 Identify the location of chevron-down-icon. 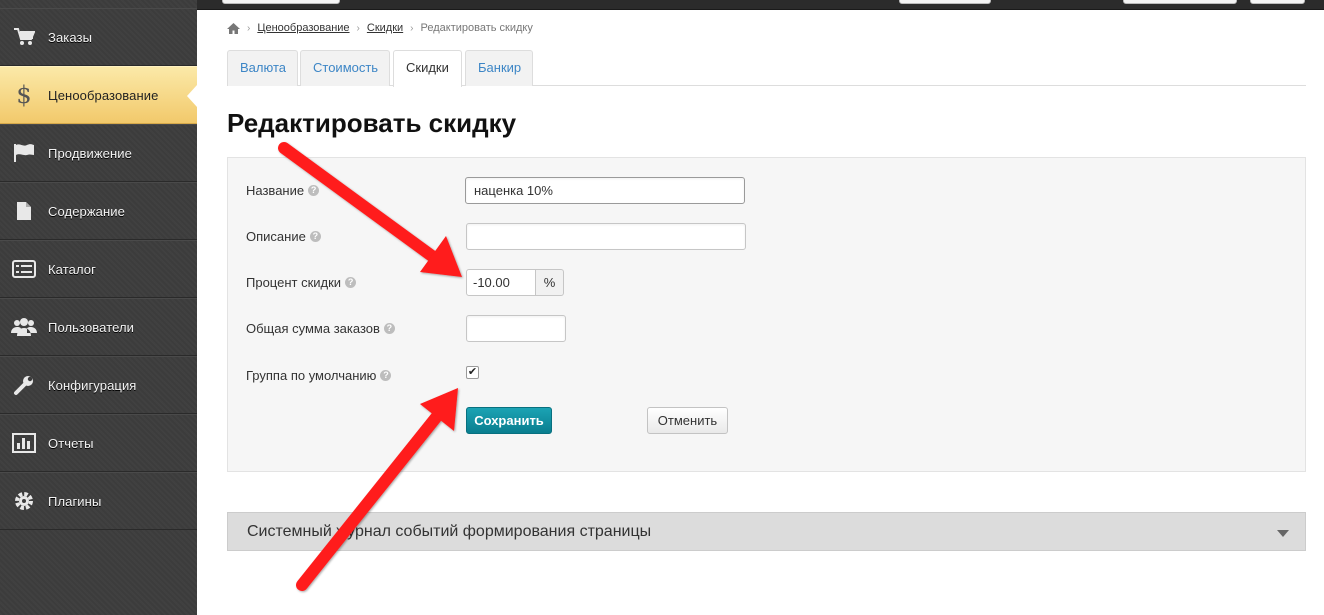
(1283, 533).